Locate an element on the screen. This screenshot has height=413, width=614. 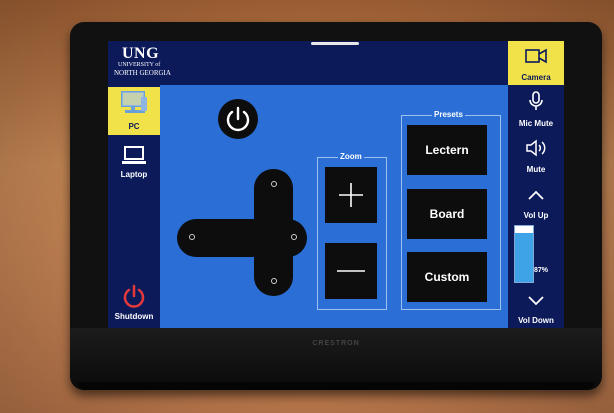
desktop-pc-icon is located at coordinates (134, 102).